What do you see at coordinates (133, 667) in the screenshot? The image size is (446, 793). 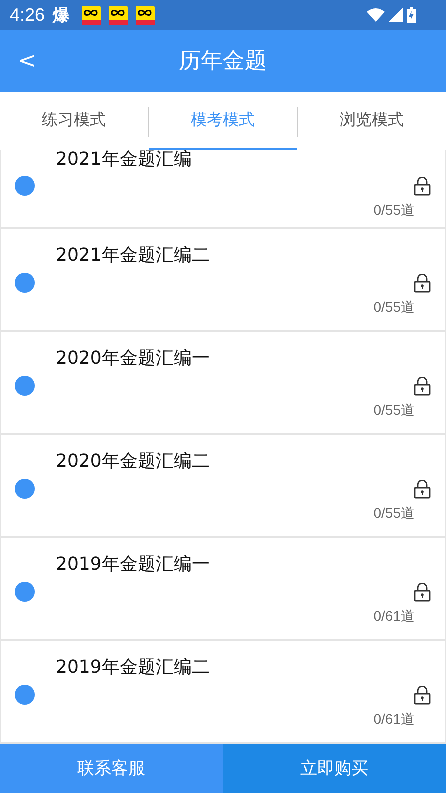 I see `paper-title: 2019年金题汇编二` at bounding box center [133, 667].